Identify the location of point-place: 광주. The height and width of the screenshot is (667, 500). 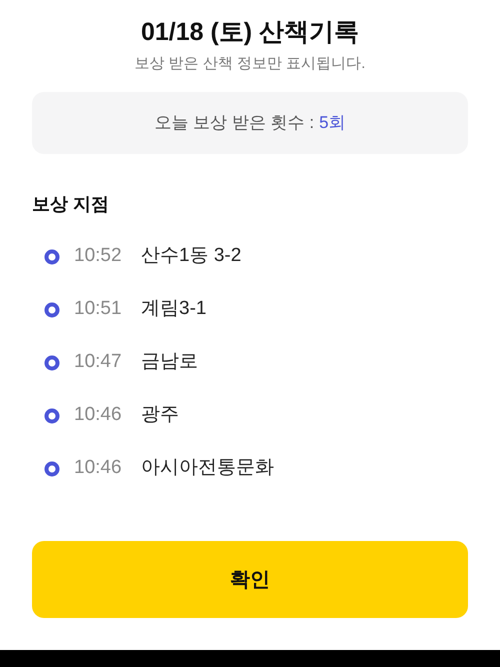
(160, 415).